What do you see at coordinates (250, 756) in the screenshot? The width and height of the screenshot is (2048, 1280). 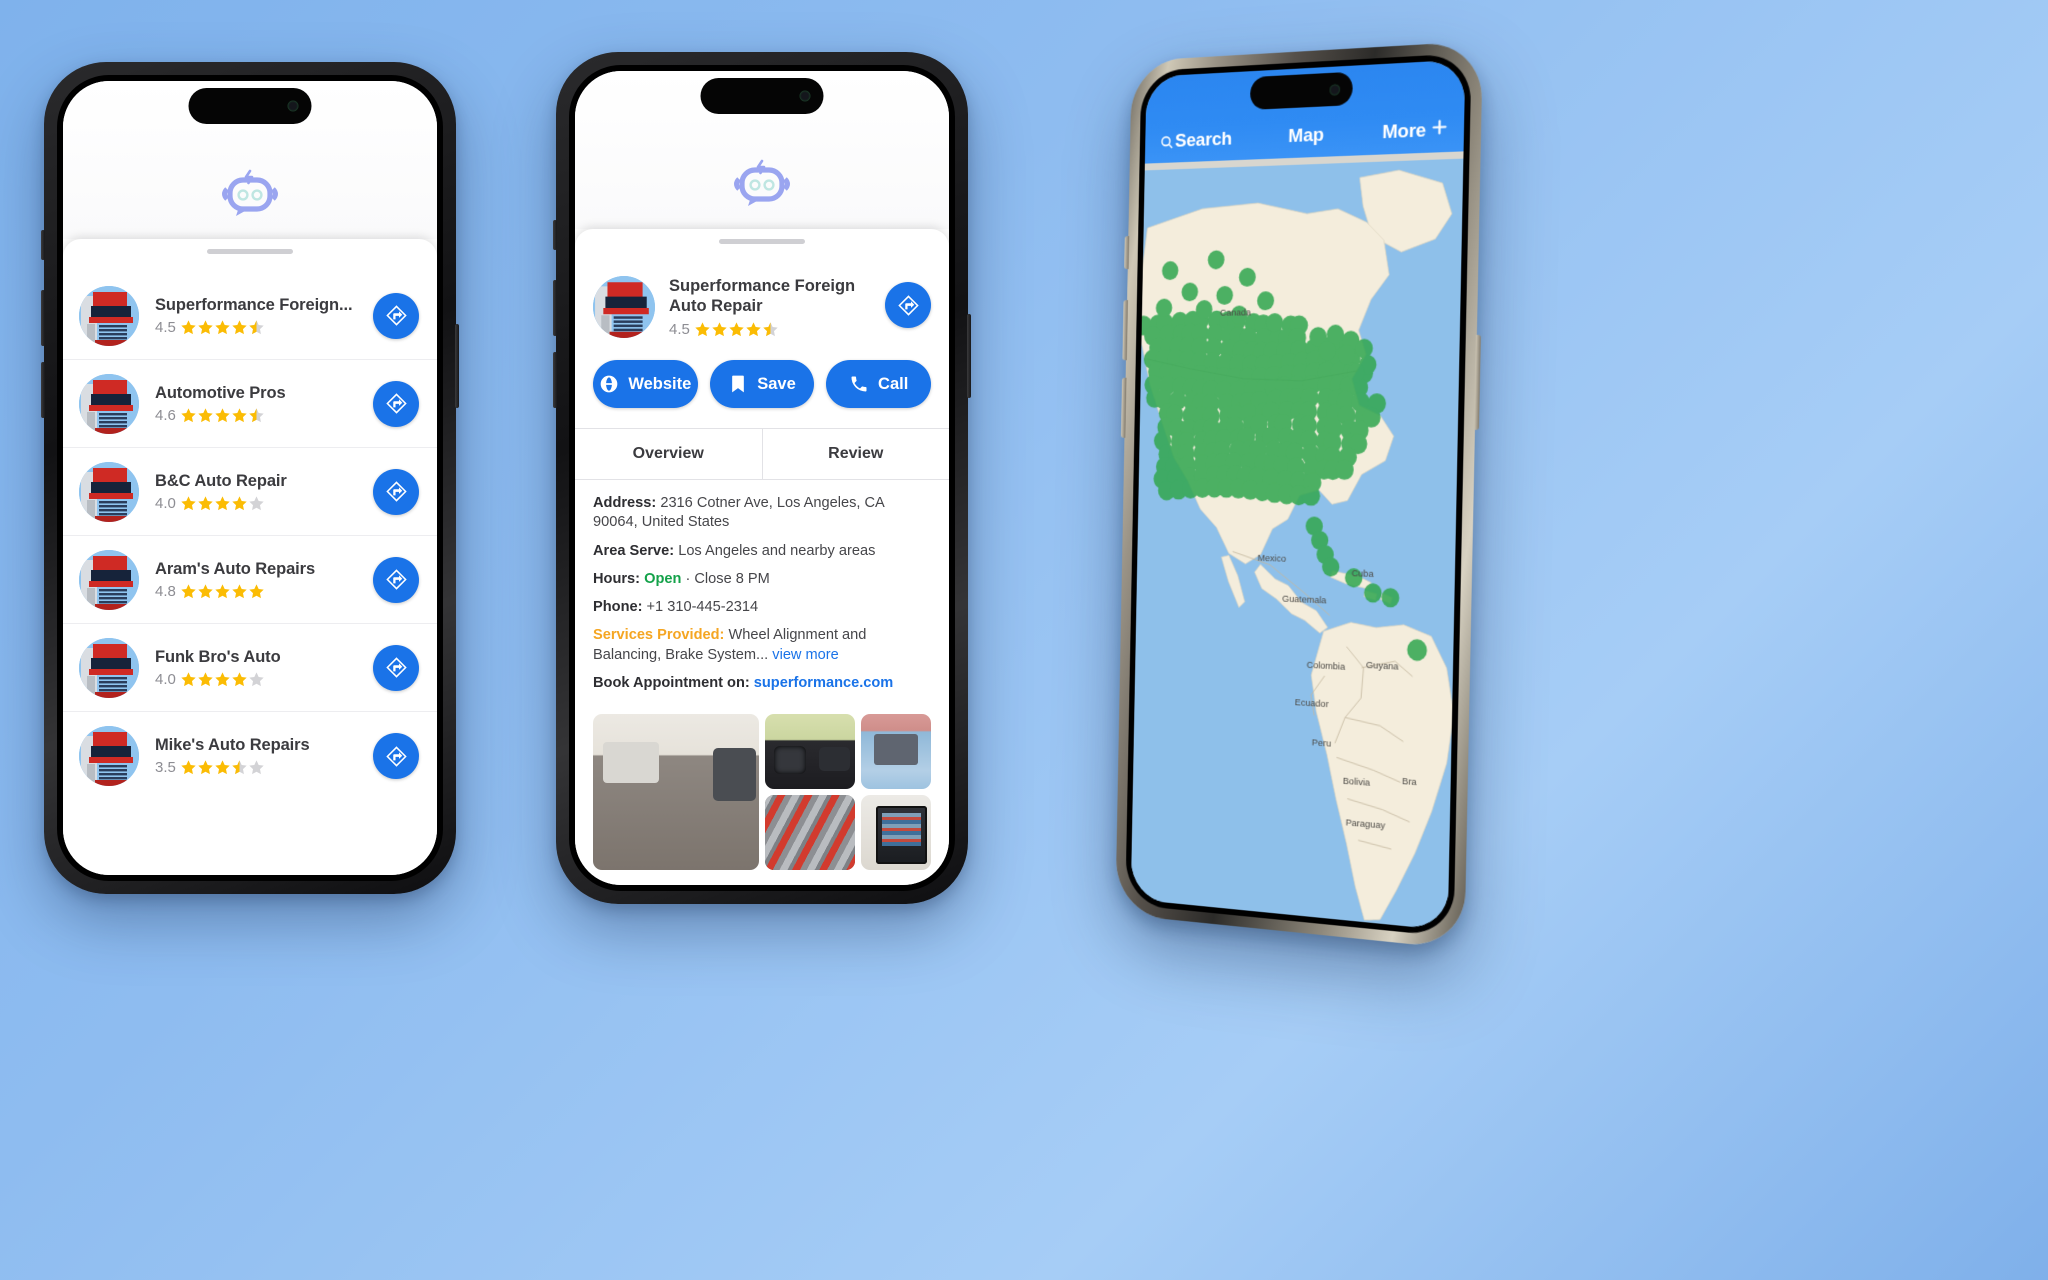 I see `business-list-item: Mike's Auto Repairs 3.5` at bounding box center [250, 756].